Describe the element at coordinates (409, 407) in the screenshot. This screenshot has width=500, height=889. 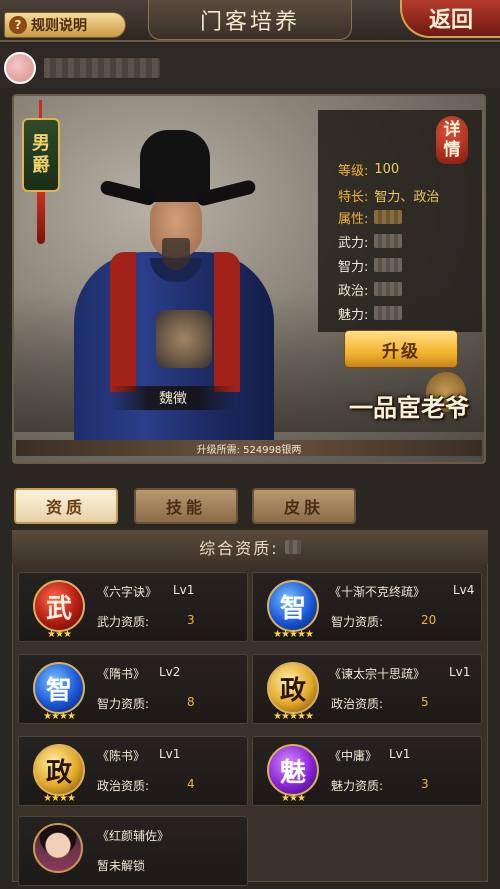
I see `title-logo: 一品宦老爷` at that location.